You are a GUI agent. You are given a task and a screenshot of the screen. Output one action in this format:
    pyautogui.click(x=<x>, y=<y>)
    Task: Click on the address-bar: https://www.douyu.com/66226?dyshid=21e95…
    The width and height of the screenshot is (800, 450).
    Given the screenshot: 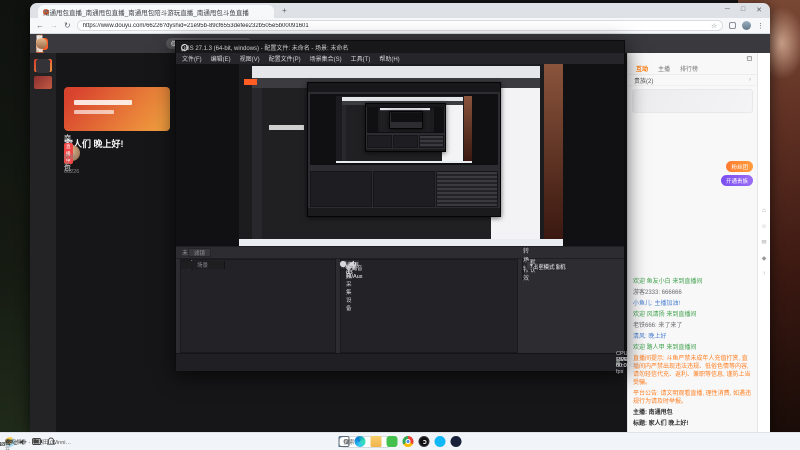 What is the action you would take?
    pyautogui.click(x=399, y=25)
    